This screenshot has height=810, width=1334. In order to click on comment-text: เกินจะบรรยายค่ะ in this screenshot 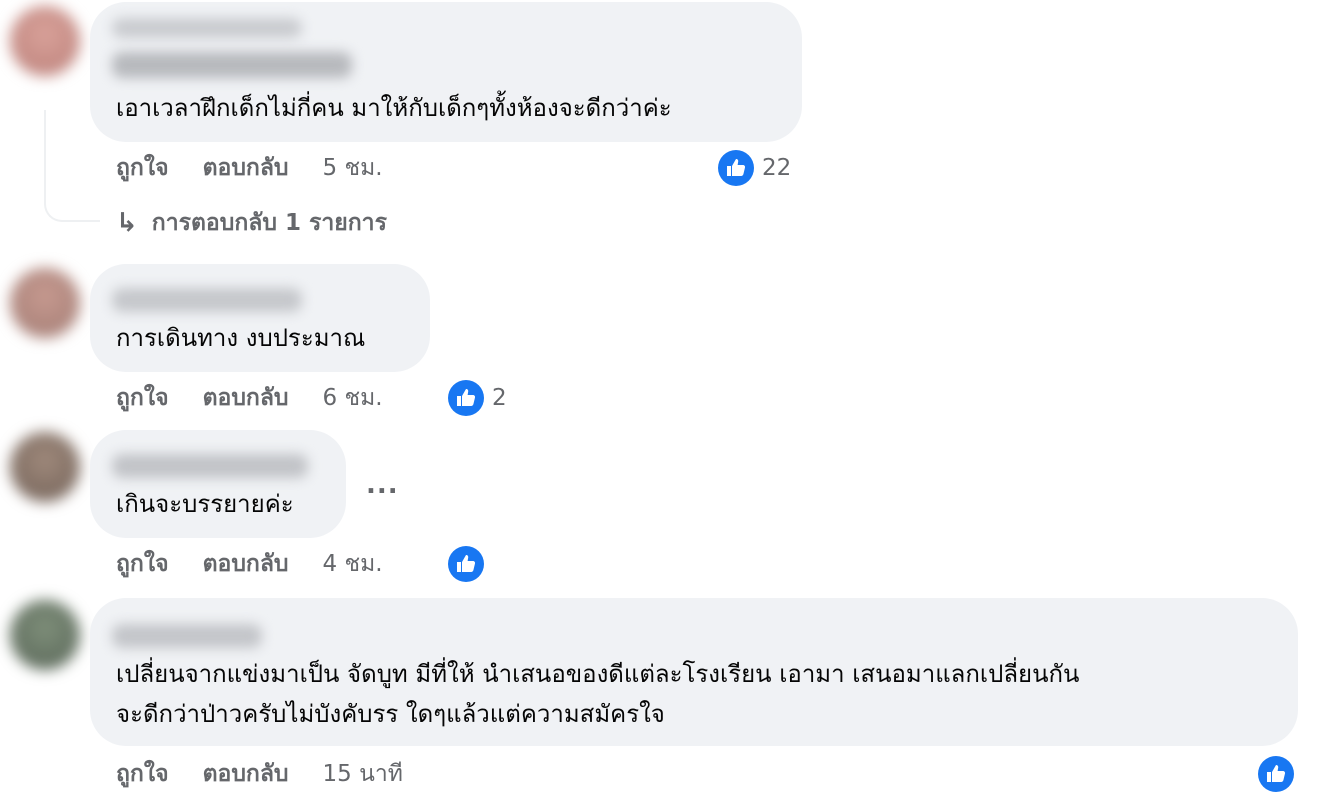, I will do `click(205, 504)`.